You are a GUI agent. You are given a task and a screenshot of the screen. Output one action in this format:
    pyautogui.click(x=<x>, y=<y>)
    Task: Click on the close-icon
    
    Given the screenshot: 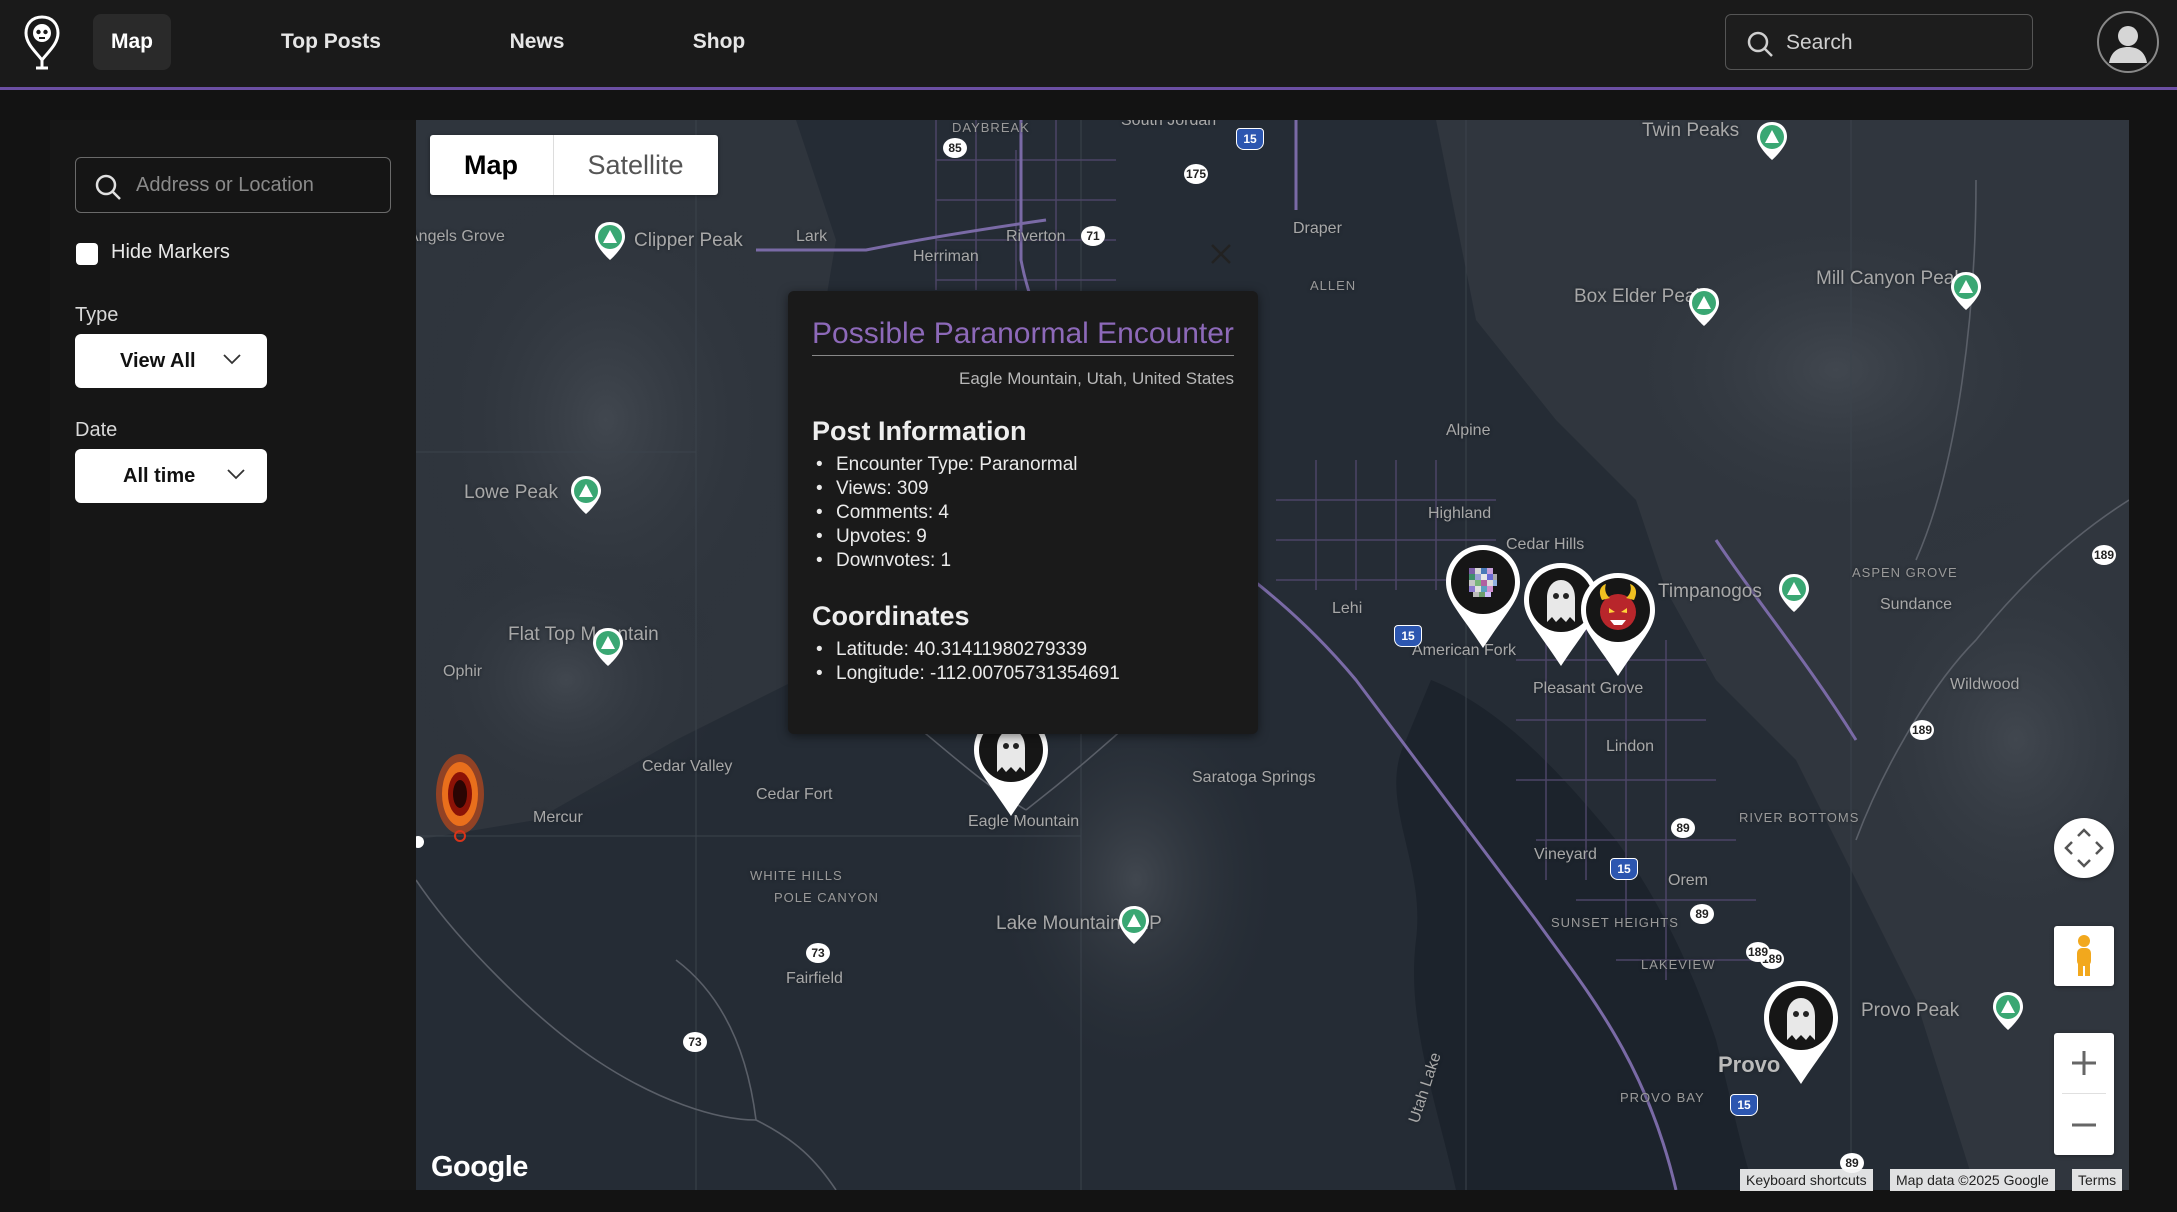 What is the action you would take?
    pyautogui.click(x=1221, y=254)
    